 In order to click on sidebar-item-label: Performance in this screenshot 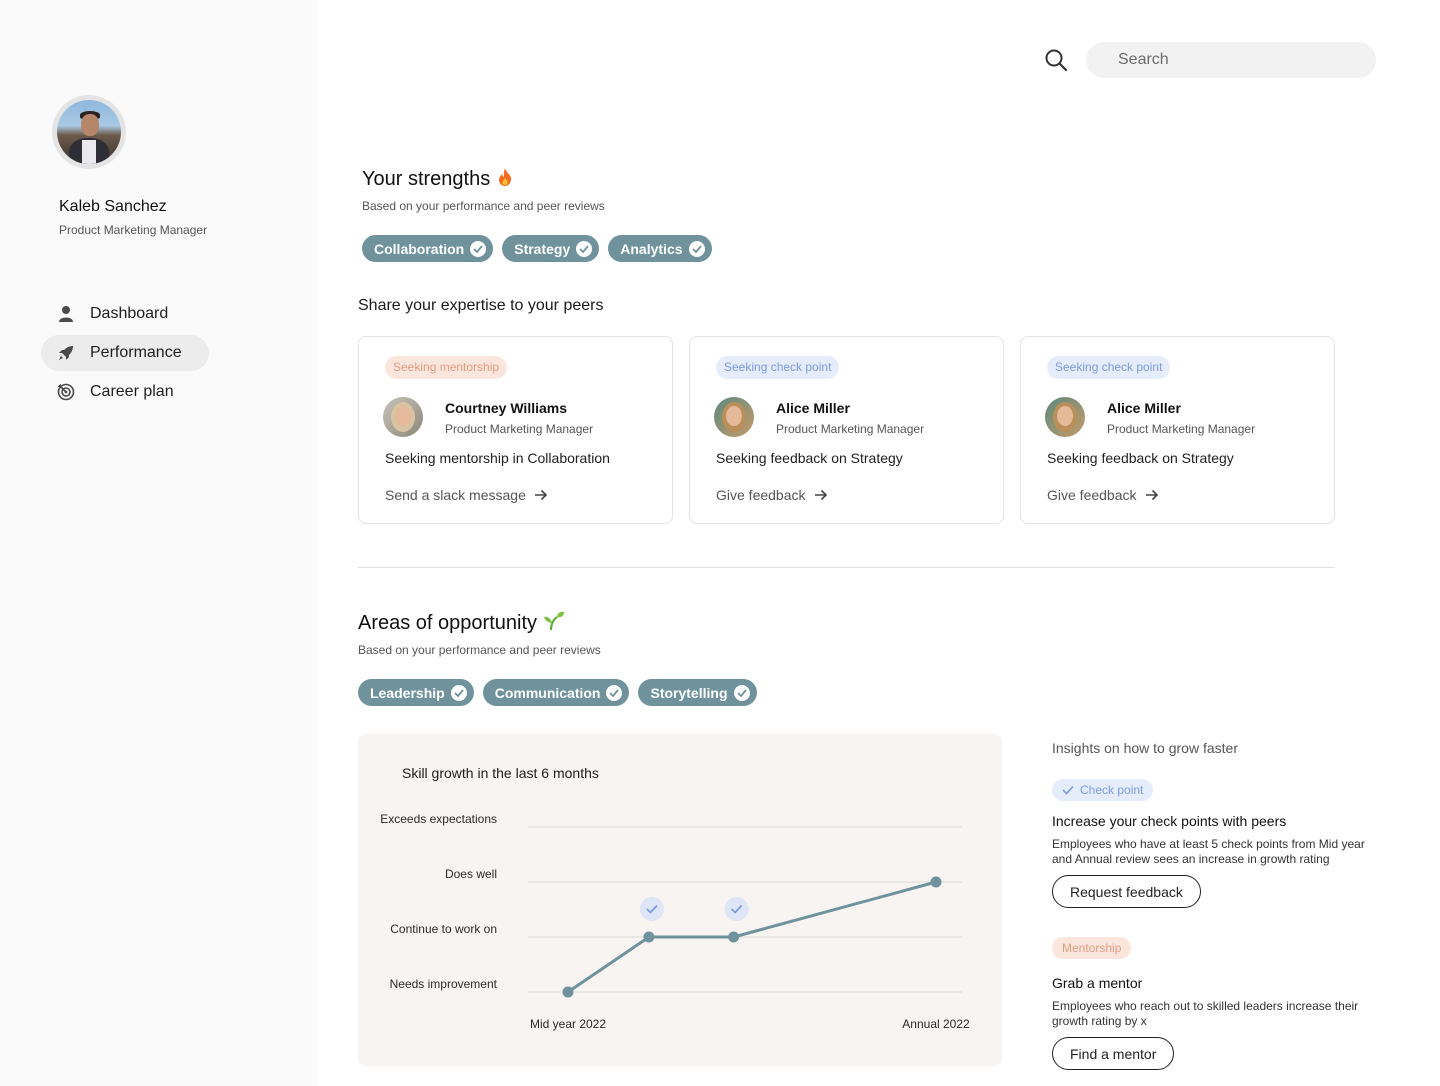, I will do `click(136, 352)`.